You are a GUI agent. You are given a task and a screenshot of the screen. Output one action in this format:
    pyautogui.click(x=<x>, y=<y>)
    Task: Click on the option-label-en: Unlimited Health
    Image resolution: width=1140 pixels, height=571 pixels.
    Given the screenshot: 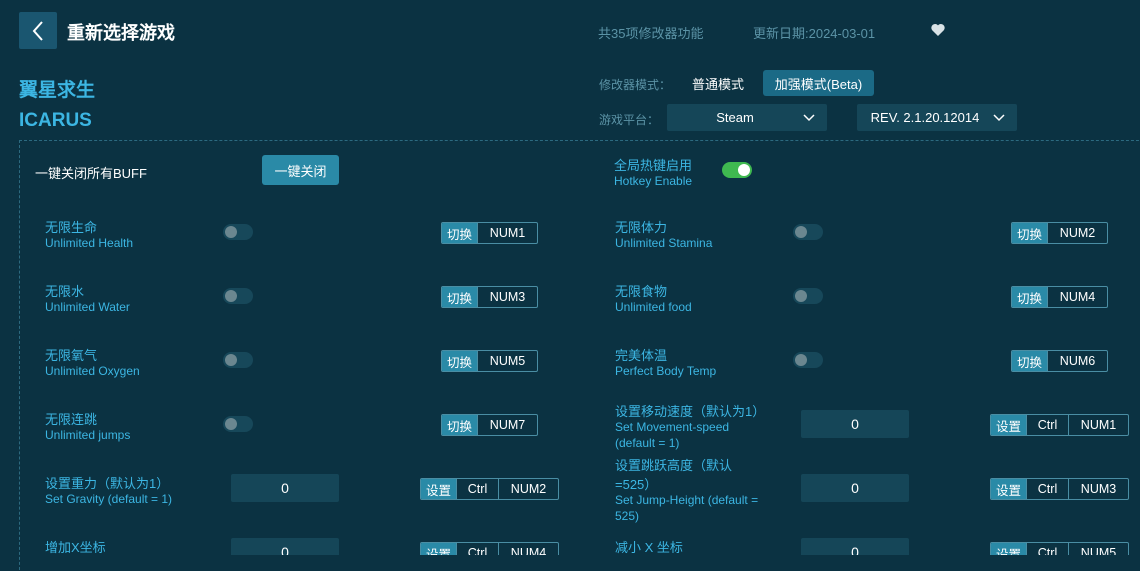 What is the action you would take?
    pyautogui.click(x=89, y=243)
    